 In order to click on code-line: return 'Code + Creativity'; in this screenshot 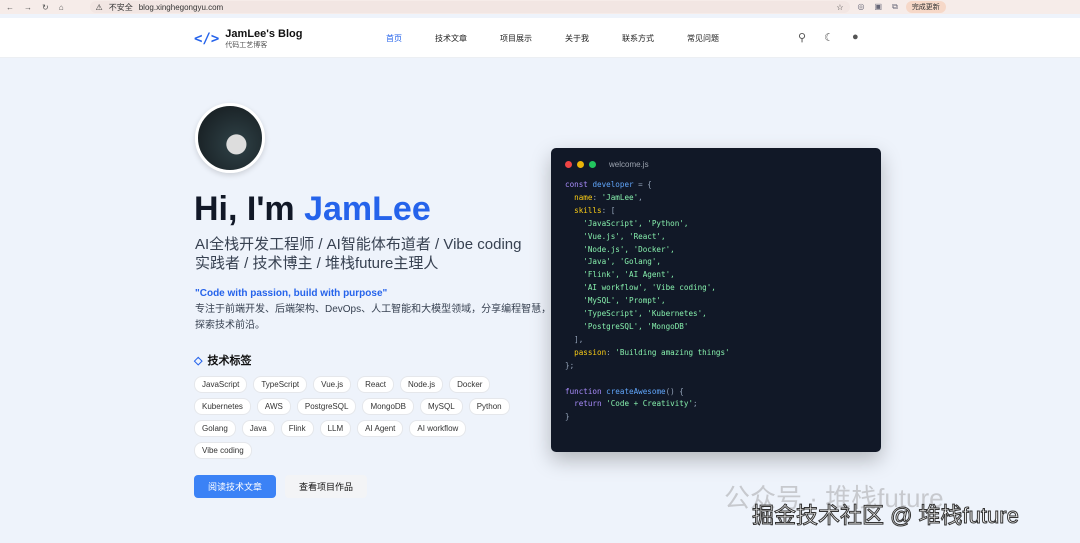, I will do `click(631, 404)`.